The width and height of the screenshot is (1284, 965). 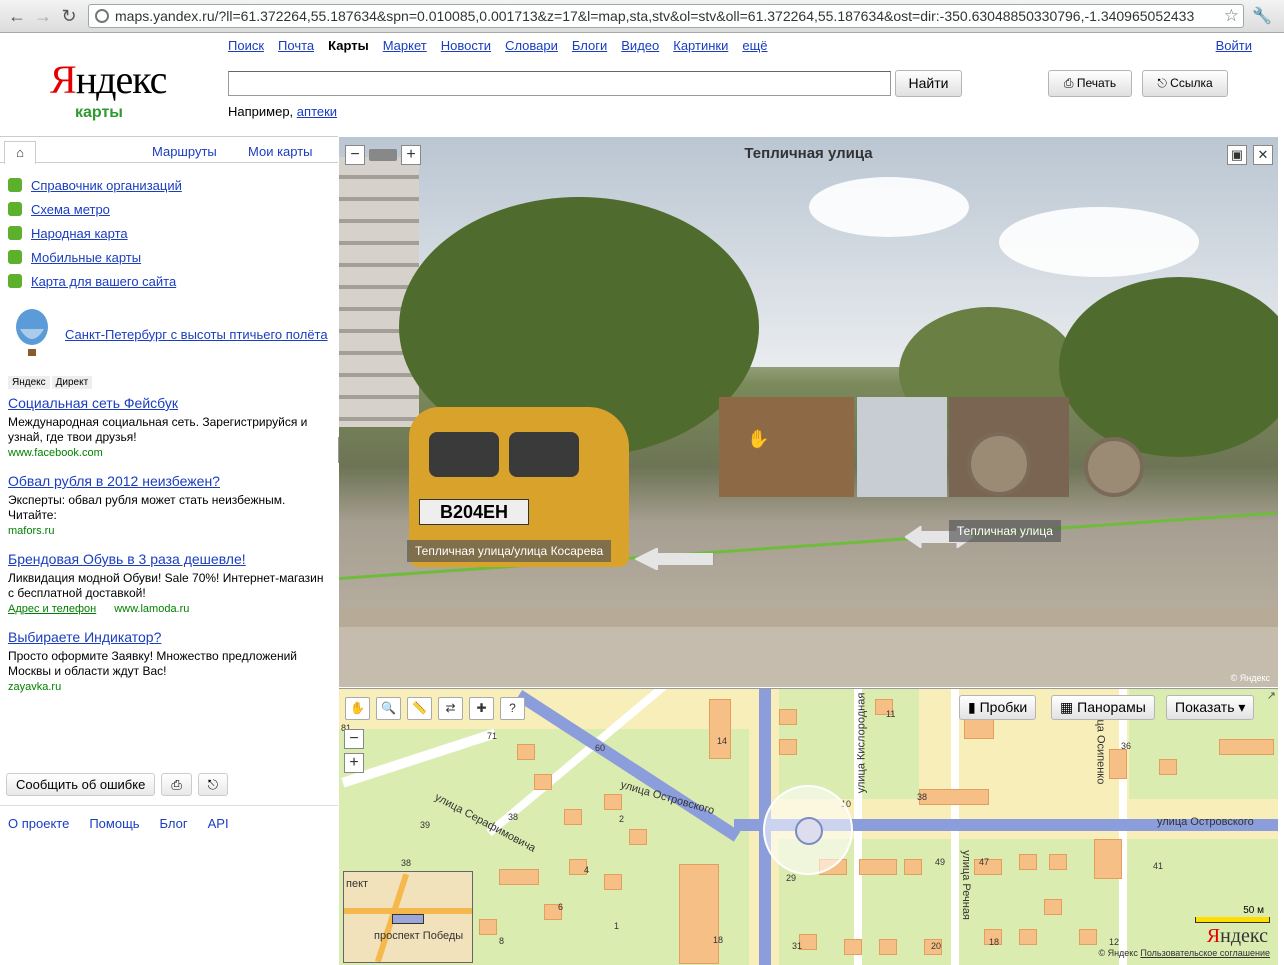 I want to click on menu-item-people-map: Народная карта, so click(x=95, y=233).